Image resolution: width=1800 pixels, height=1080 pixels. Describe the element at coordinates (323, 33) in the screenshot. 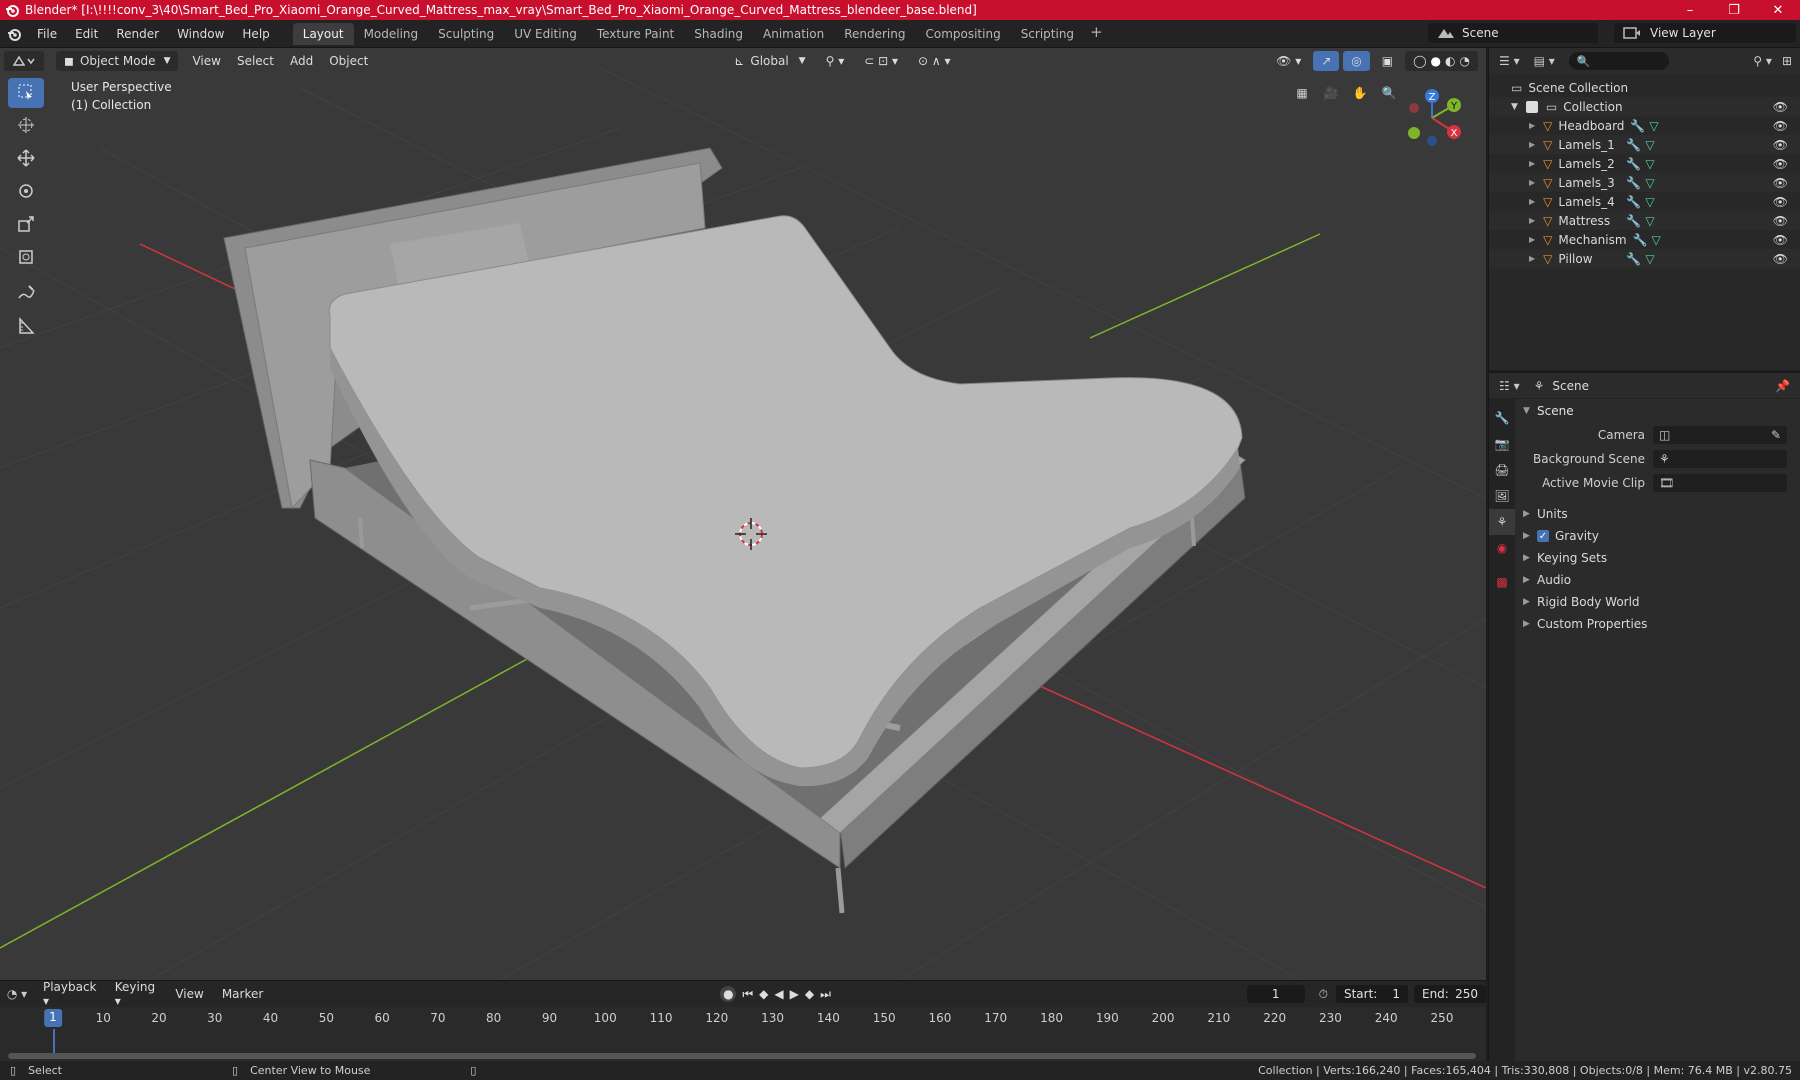

I see `tab-layout: Layout` at that location.